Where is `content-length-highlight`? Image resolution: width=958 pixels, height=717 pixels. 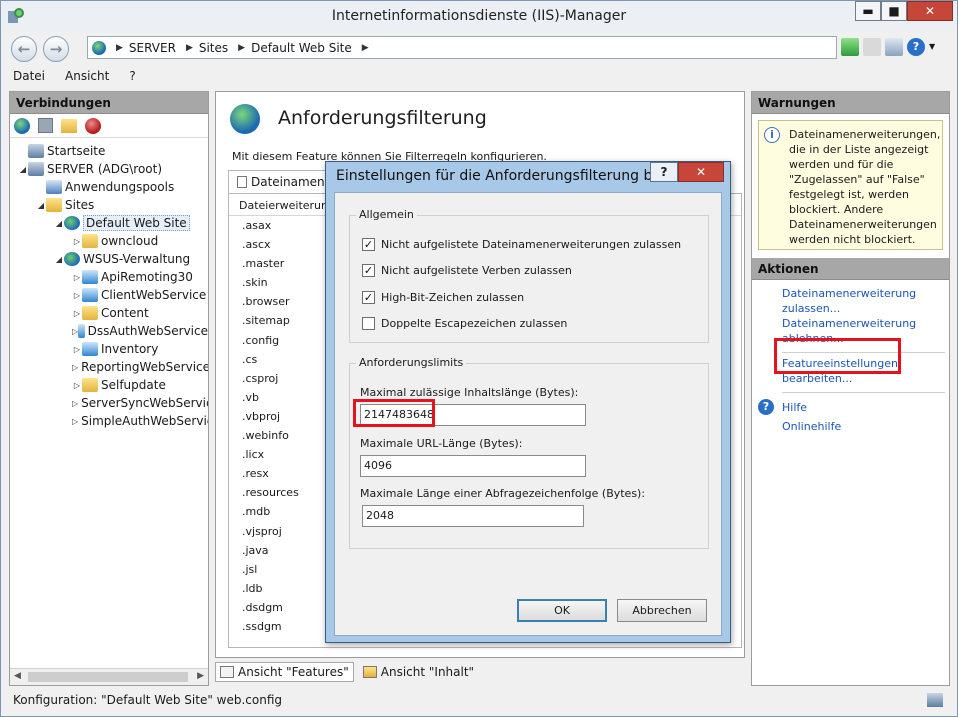
content-length-highlight is located at coordinates (394, 413).